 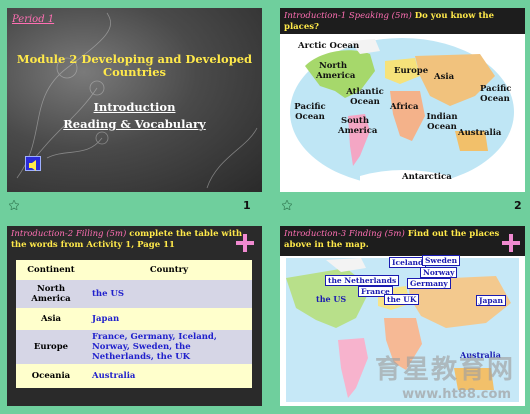 What do you see at coordinates (496, 94) in the screenshot?
I see `pacific-ocean-right-label: Pacific Ocean` at bounding box center [496, 94].